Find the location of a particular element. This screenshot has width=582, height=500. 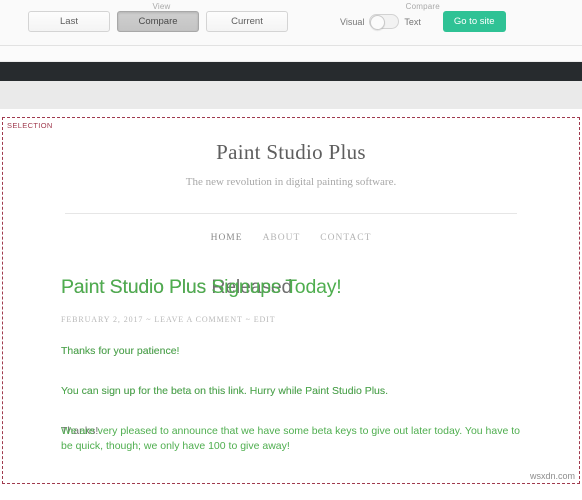

site-gray-band is located at coordinates (291, 95).